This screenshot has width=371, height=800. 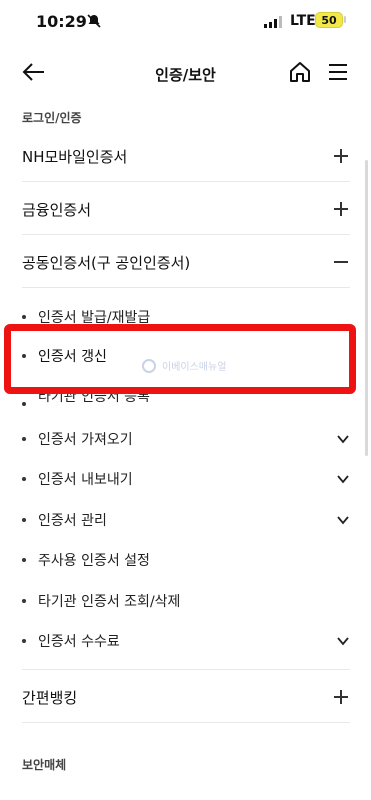 What do you see at coordinates (303, 21) in the screenshot?
I see `network-label: LTE` at bounding box center [303, 21].